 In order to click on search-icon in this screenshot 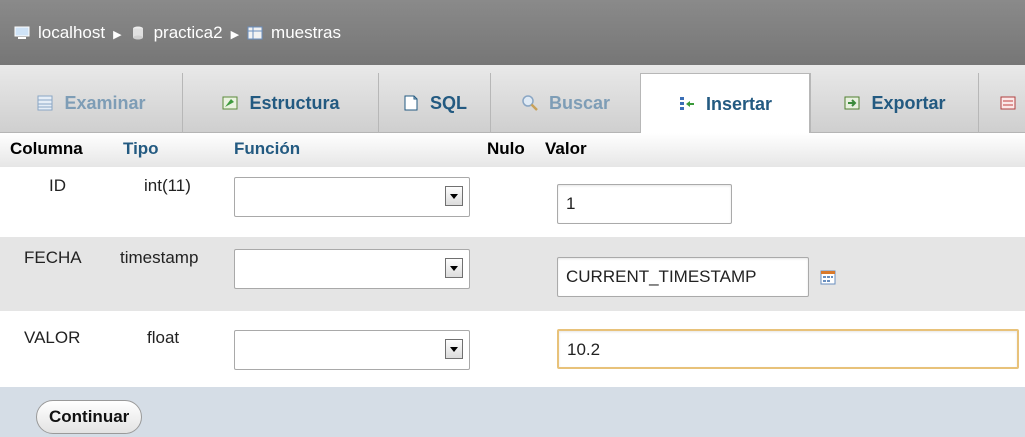, I will do `click(530, 103)`.